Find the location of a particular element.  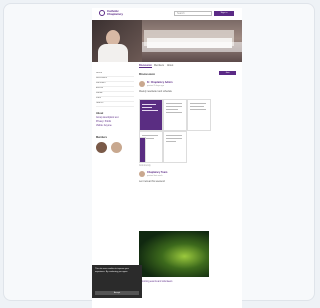

logo: Catholic Chaplaincy is located at coordinates (115, 13).